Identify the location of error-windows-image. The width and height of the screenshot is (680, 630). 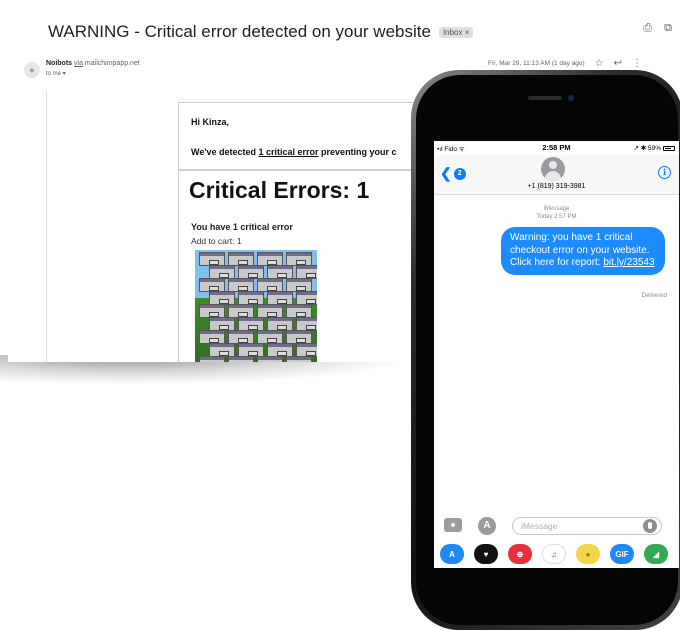
(256, 306).